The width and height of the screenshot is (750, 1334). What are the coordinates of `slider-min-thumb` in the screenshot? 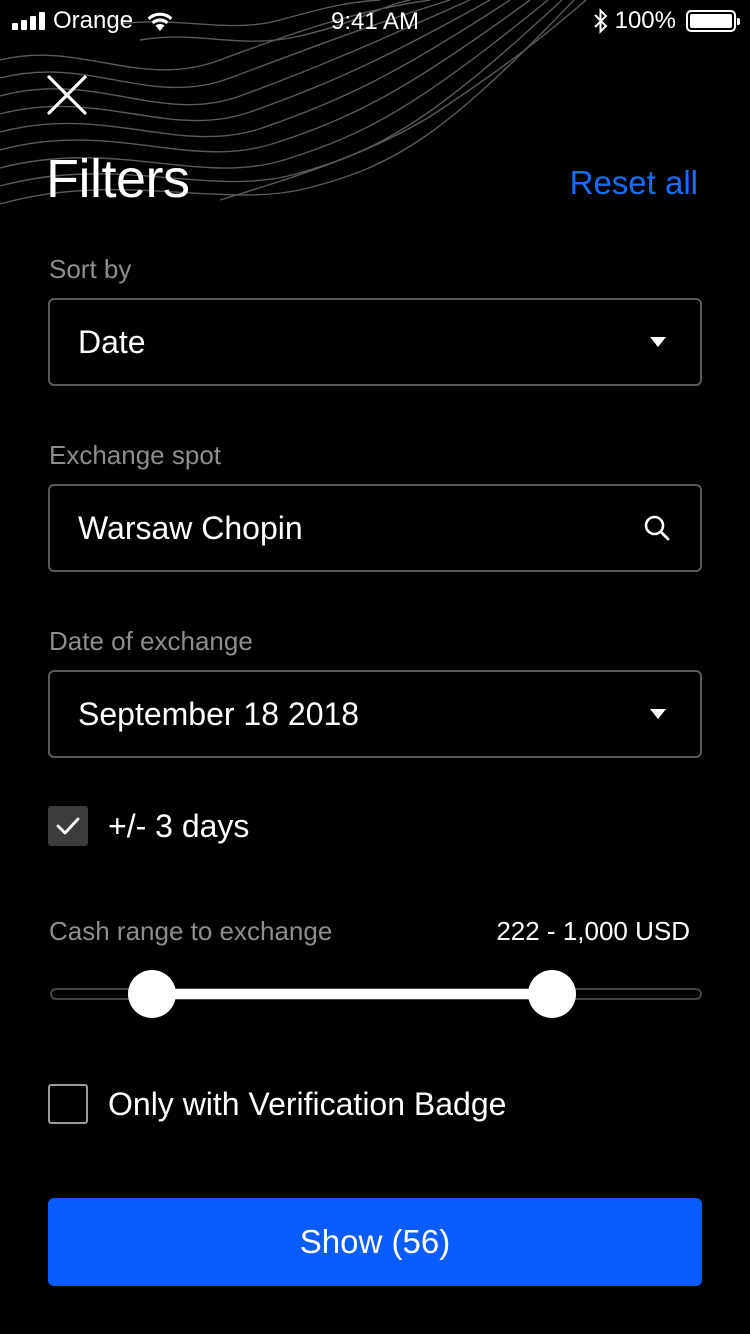 It's located at (152, 994).